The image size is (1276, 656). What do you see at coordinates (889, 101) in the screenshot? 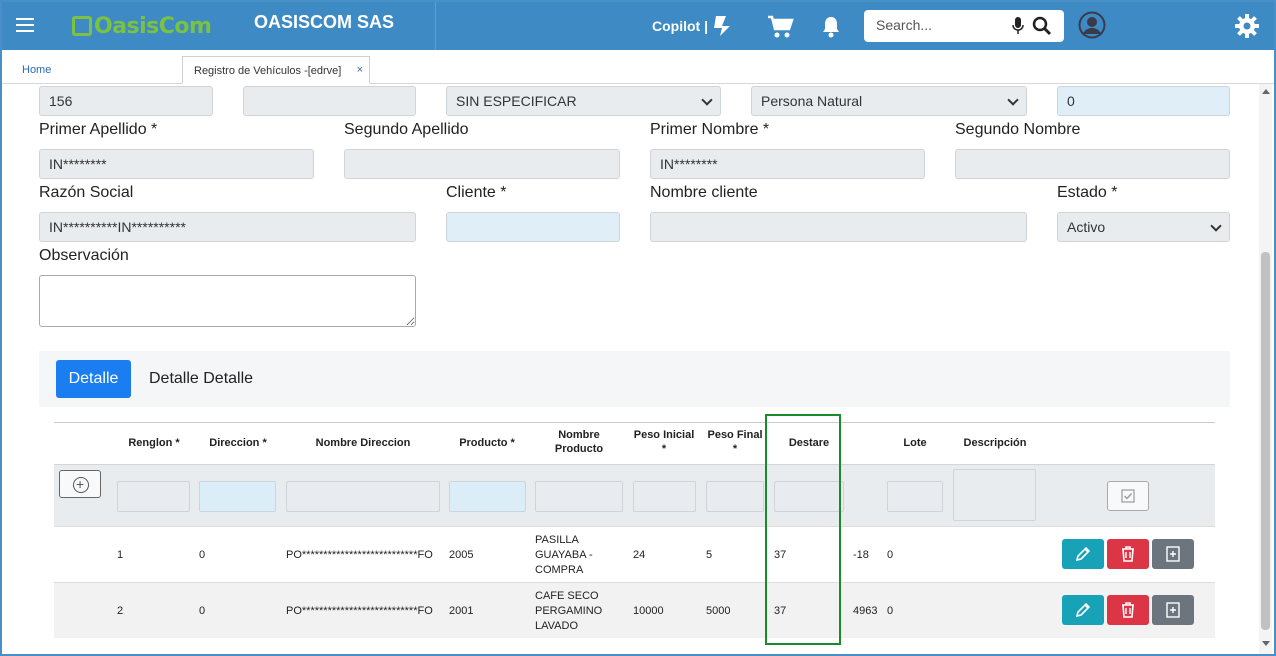
I see `person-type-select: Persona Natural` at bounding box center [889, 101].